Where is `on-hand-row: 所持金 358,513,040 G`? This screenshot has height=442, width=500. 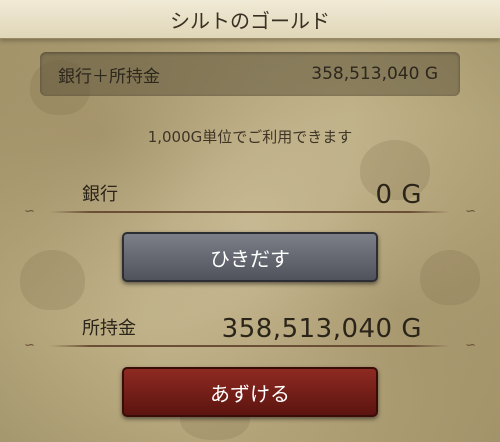
on-hand-row: 所持金 358,513,040 G is located at coordinates (250, 327).